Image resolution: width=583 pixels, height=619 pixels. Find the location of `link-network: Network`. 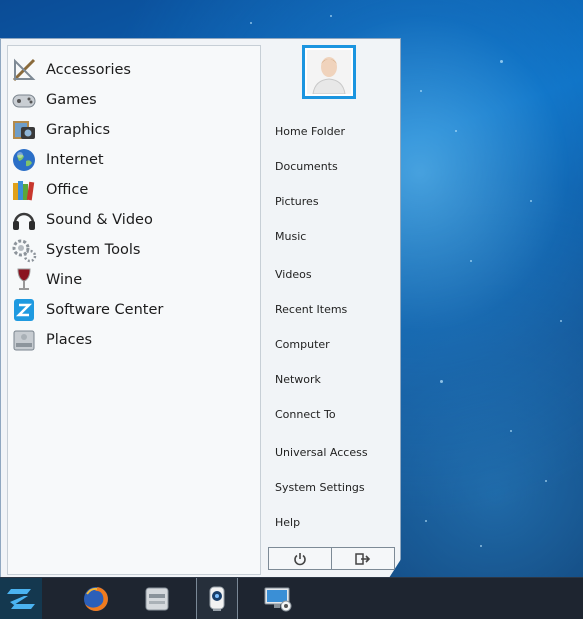

link-network: Network is located at coordinates (298, 379).